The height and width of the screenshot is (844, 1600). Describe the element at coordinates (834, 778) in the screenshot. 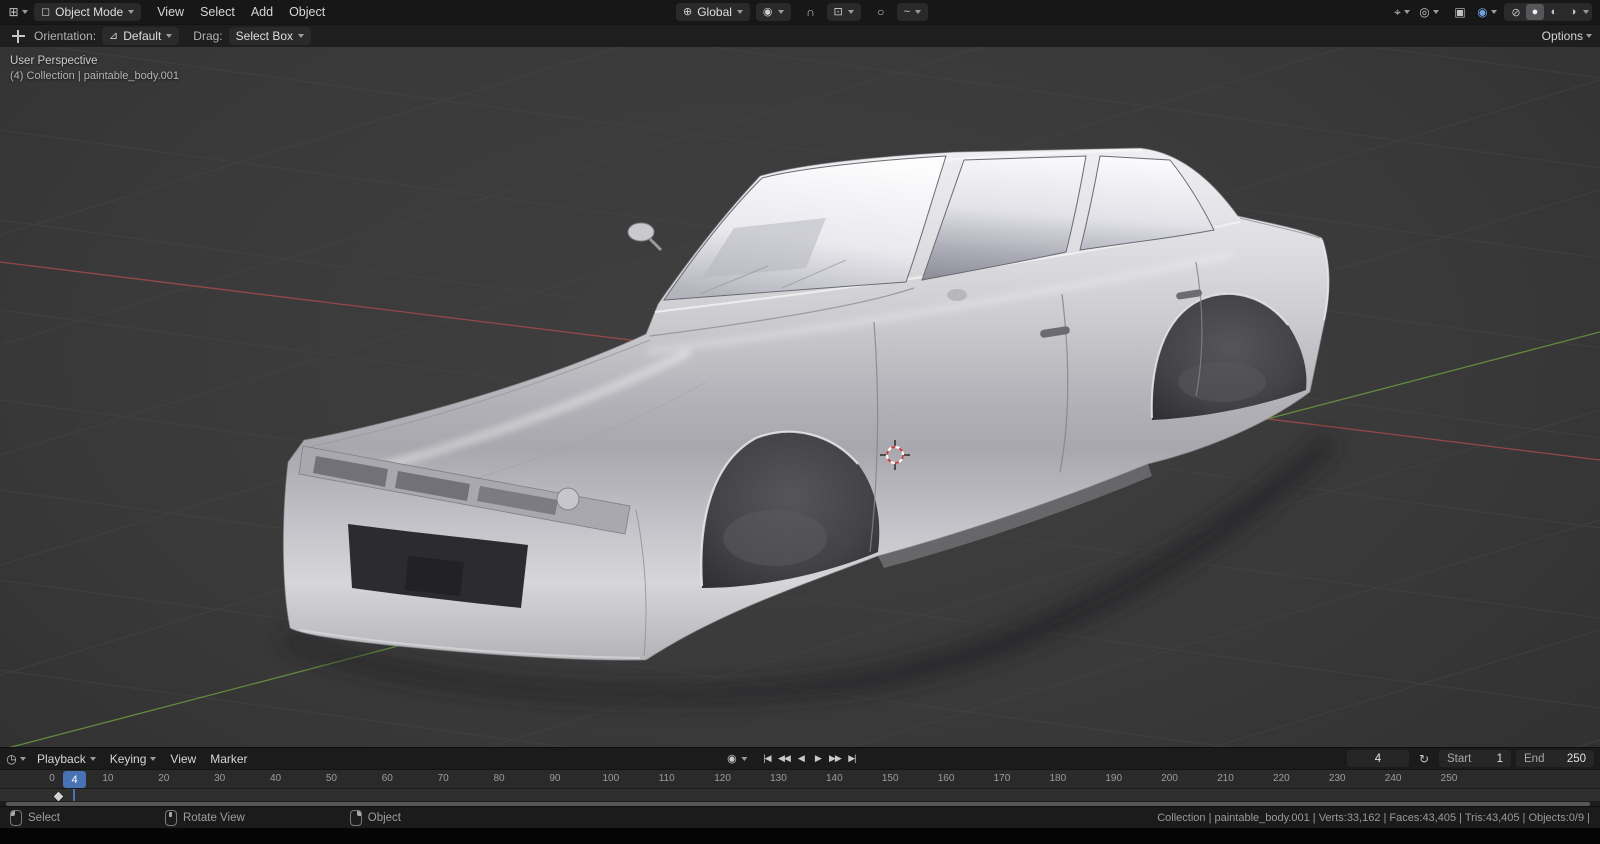

I see `frame-tick-label: 140` at that location.